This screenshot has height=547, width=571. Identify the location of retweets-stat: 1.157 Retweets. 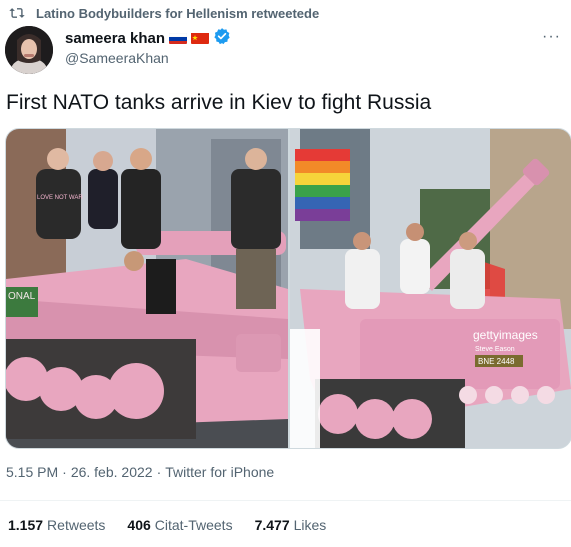
(56, 525).